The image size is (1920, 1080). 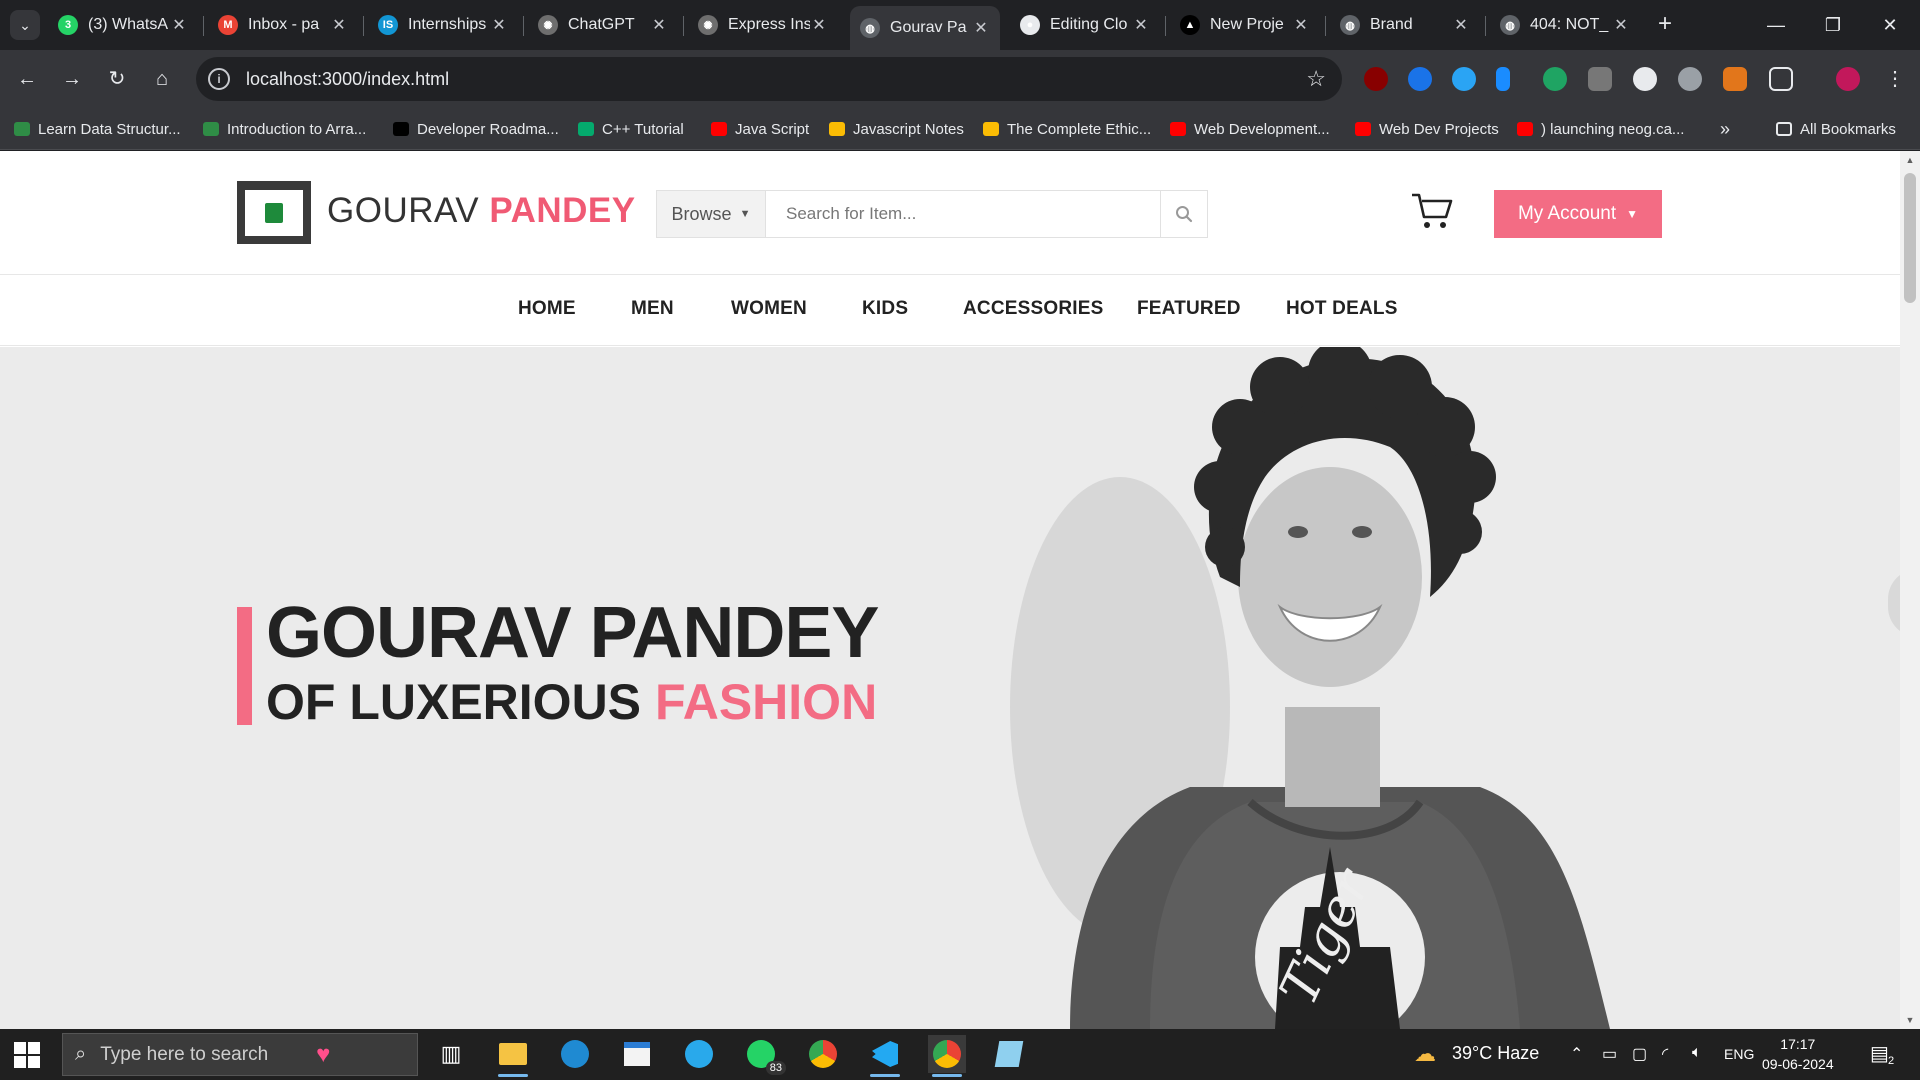 I want to click on store-icon, so click(x=637, y=1054).